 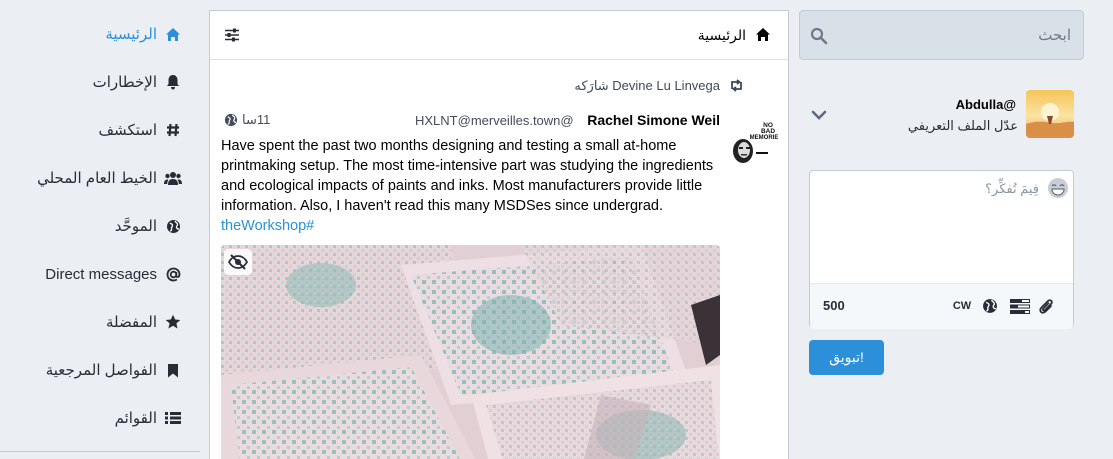 What do you see at coordinates (963, 126) in the screenshot?
I see `edit-profile-link: عدّل الملف التعريفي` at bounding box center [963, 126].